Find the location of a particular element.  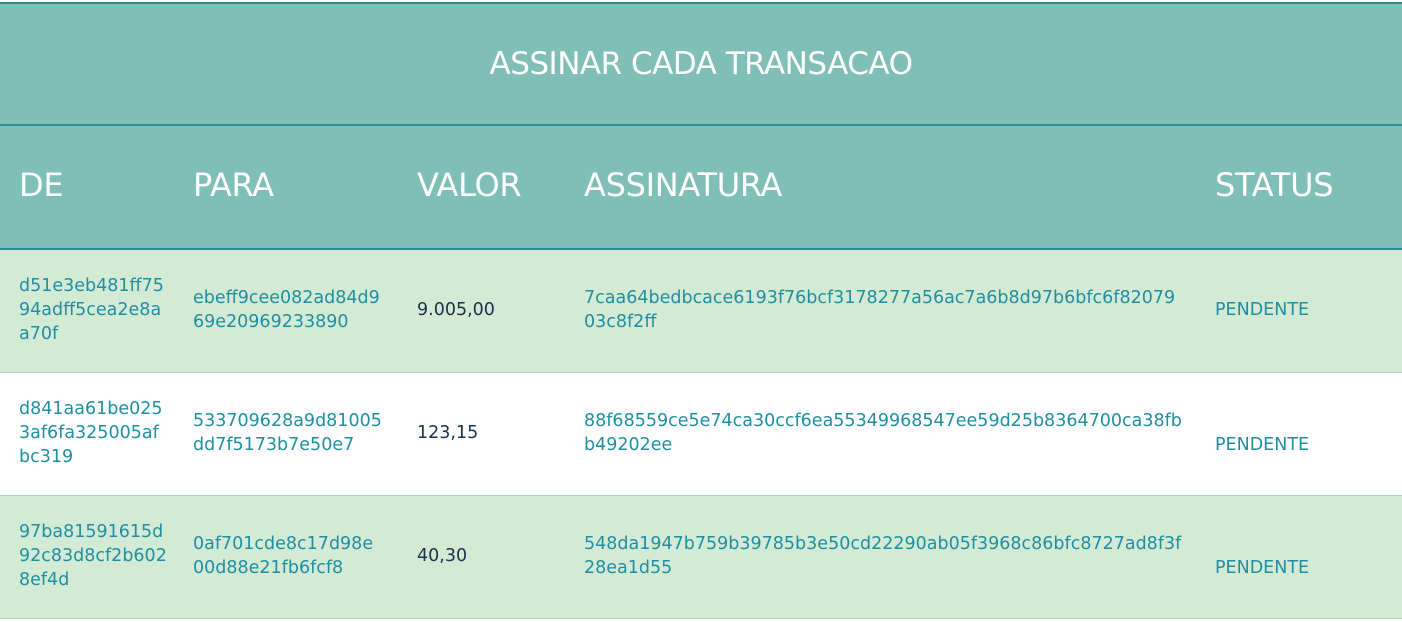

column-header-status: STATUS is located at coordinates (1274, 185).